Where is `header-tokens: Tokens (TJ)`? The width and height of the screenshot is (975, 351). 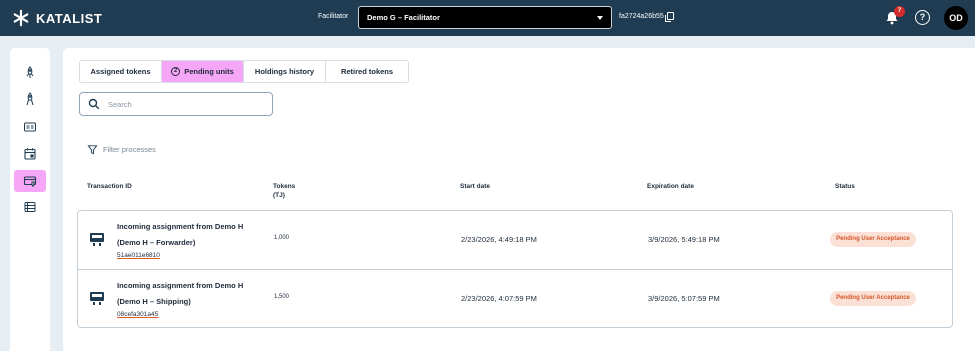
header-tokens: Tokens (TJ) is located at coordinates (284, 191).